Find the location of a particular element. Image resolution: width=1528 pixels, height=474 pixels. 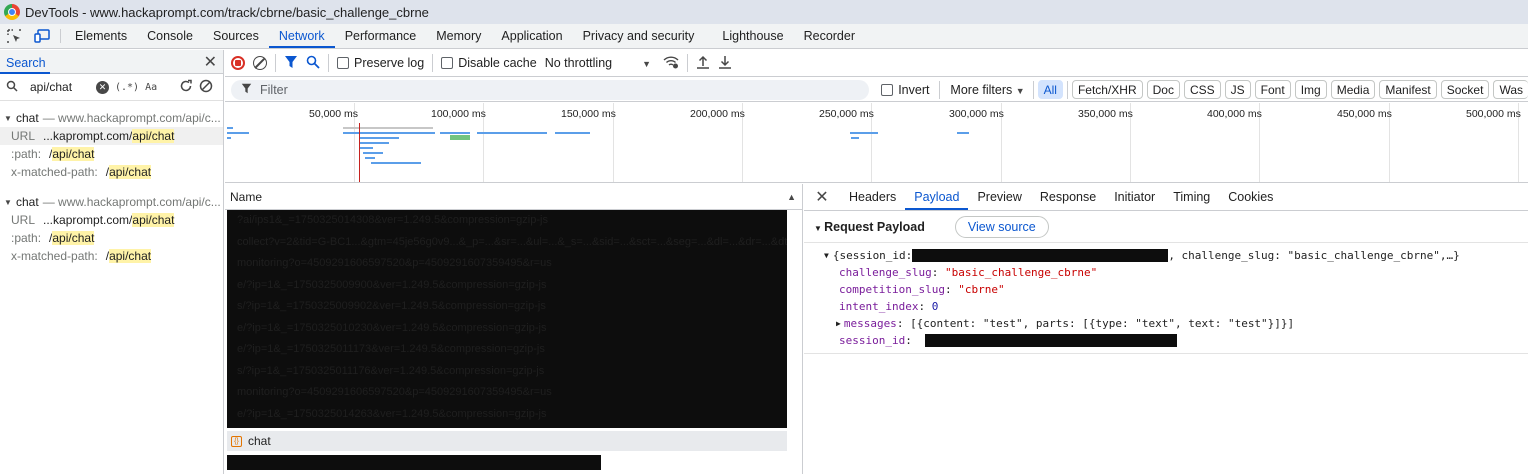

tab-application: Application is located at coordinates (531, 36).